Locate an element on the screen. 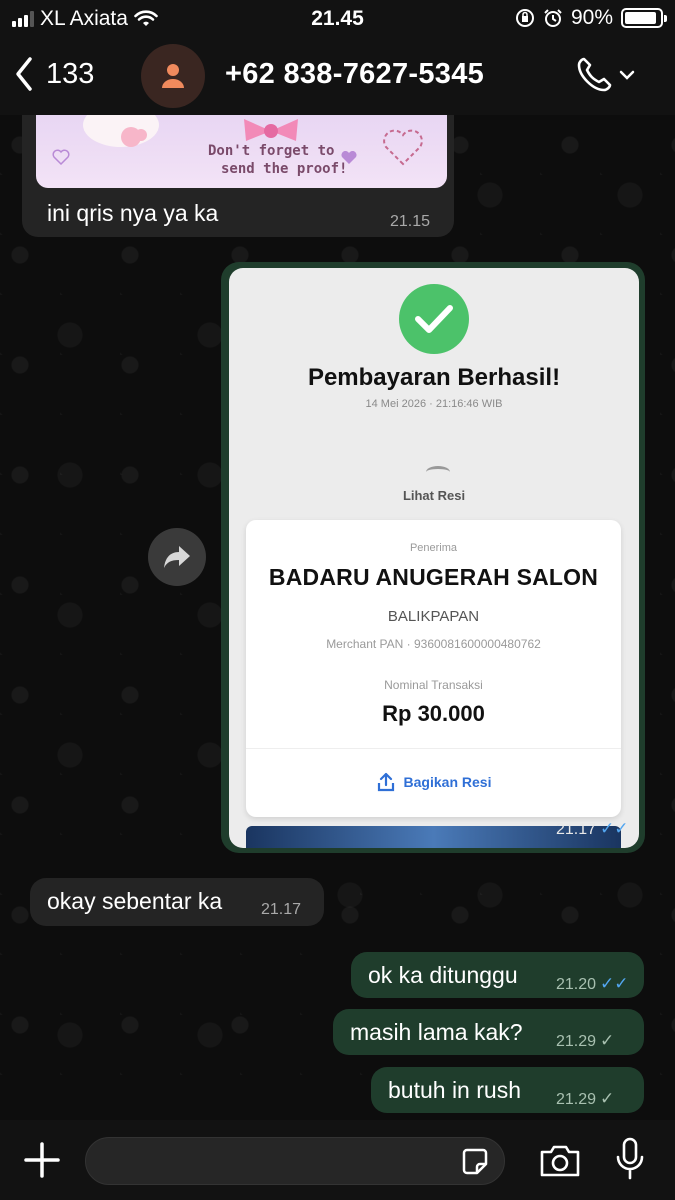 Image resolution: width=675 pixels, height=1200 pixels. merchant-name: BADARU ANUGERAH SALON is located at coordinates (433, 577).